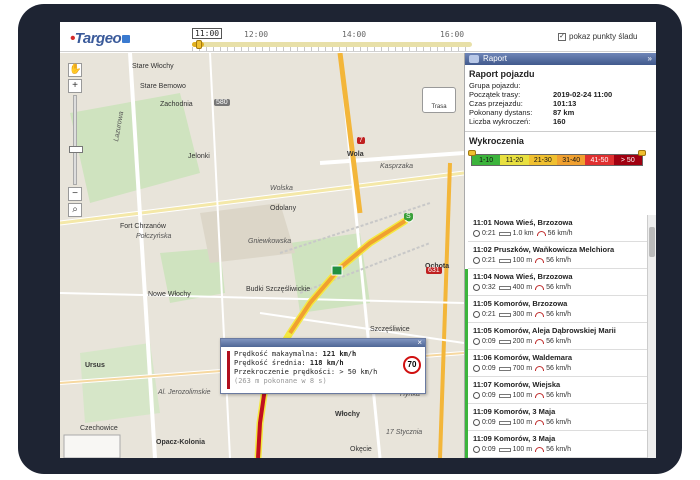 Image resolution: width=700 pixels, height=480 pixels. I want to click on scroll-thumb, so click(652, 242).